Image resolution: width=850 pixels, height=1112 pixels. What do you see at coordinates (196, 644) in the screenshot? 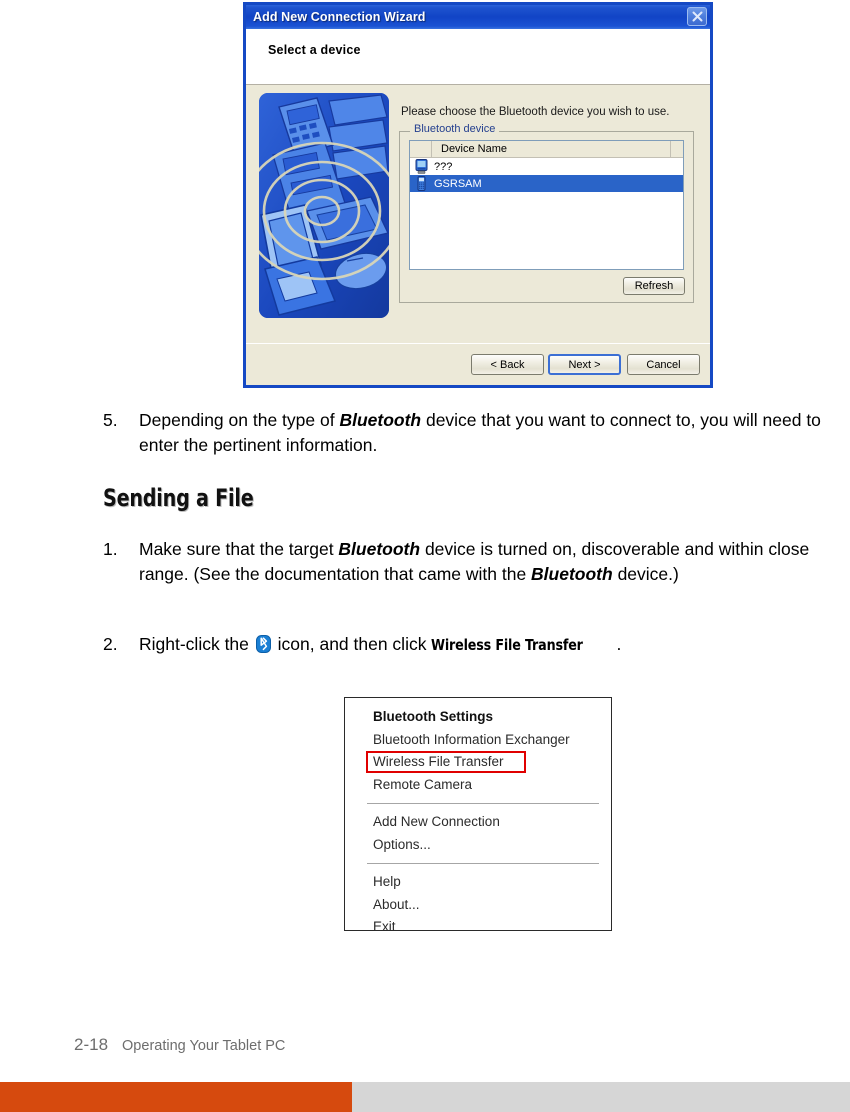
I see `s2-part1: Right-click the` at bounding box center [196, 644].